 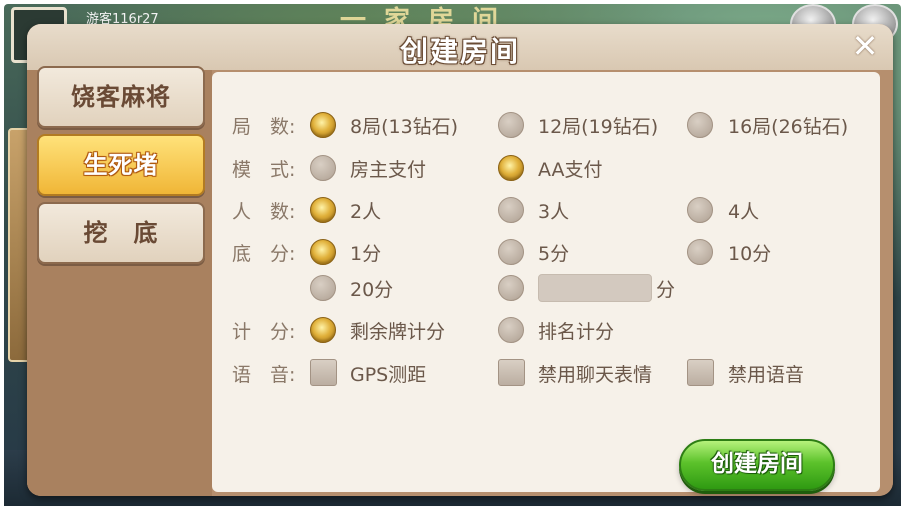 What do you see at coordinates (365, 252) in the screenshot?
I see `base-option-1: 1分` at bounding box center [365, 252].